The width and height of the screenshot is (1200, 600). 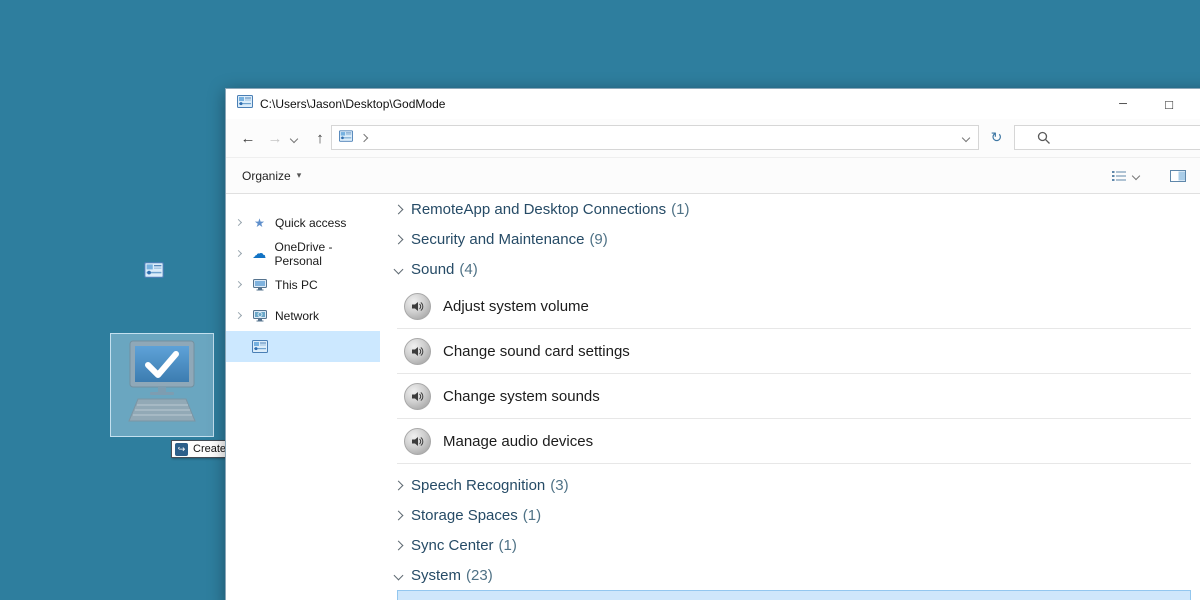 I want to click on breadcrumb-chevron-icon, so click(x=364, y=137).